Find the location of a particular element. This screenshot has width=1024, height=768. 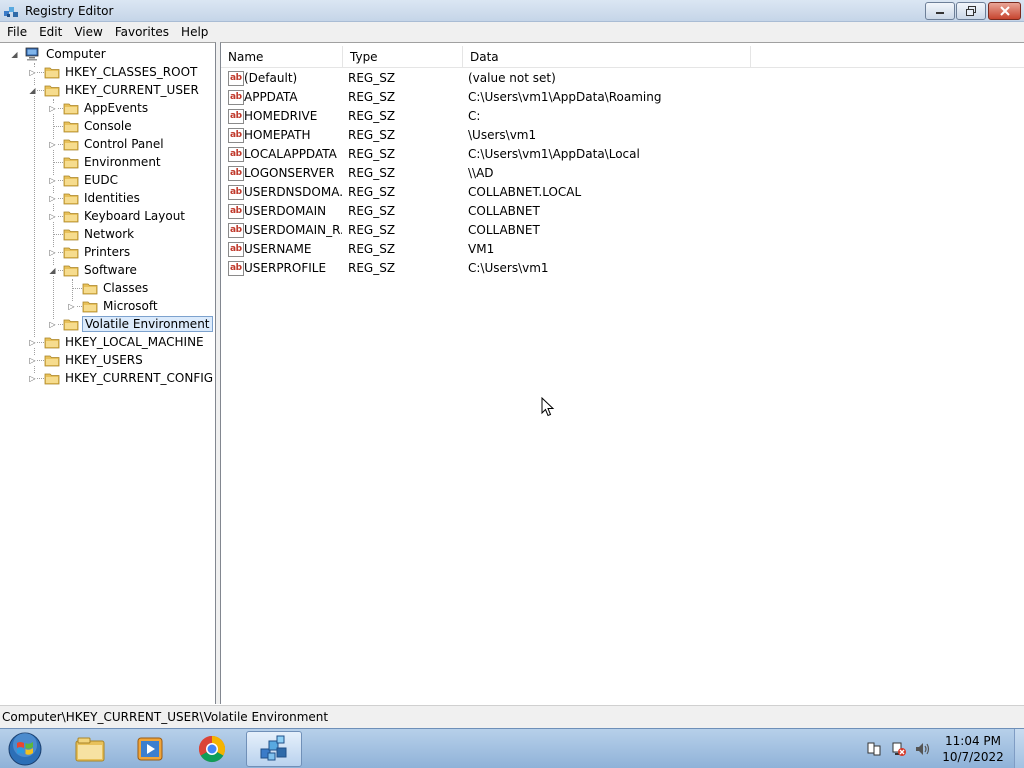

minimize-icon is located at coordinates (940, 13).